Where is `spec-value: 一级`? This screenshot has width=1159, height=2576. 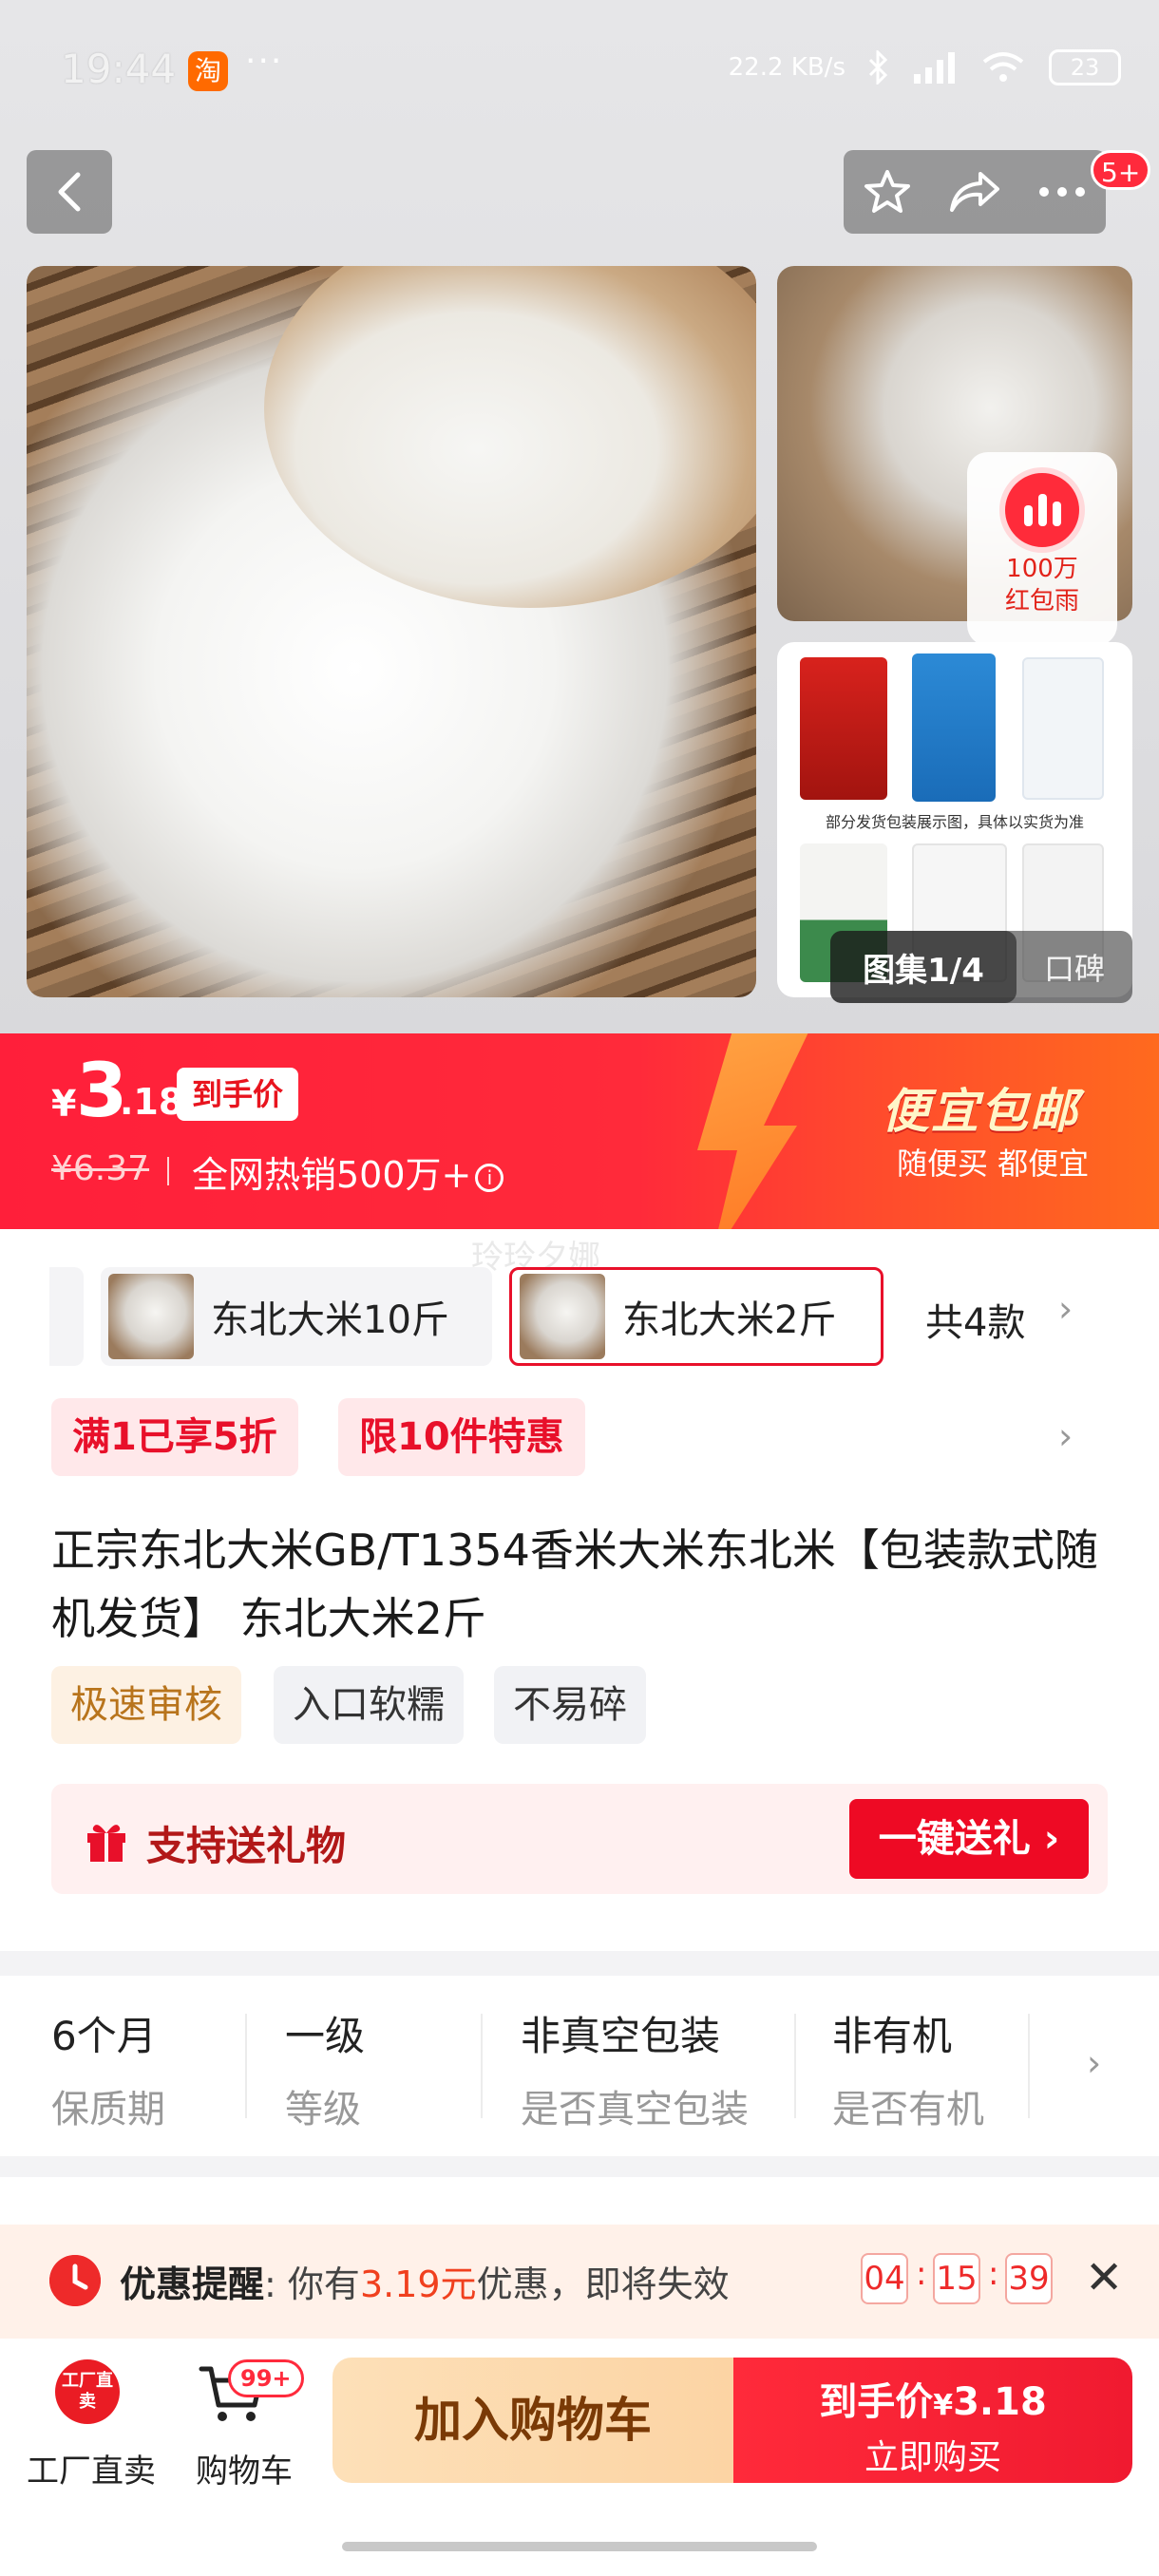
spec-value: 一级 is located at coordinates (325, 2036).